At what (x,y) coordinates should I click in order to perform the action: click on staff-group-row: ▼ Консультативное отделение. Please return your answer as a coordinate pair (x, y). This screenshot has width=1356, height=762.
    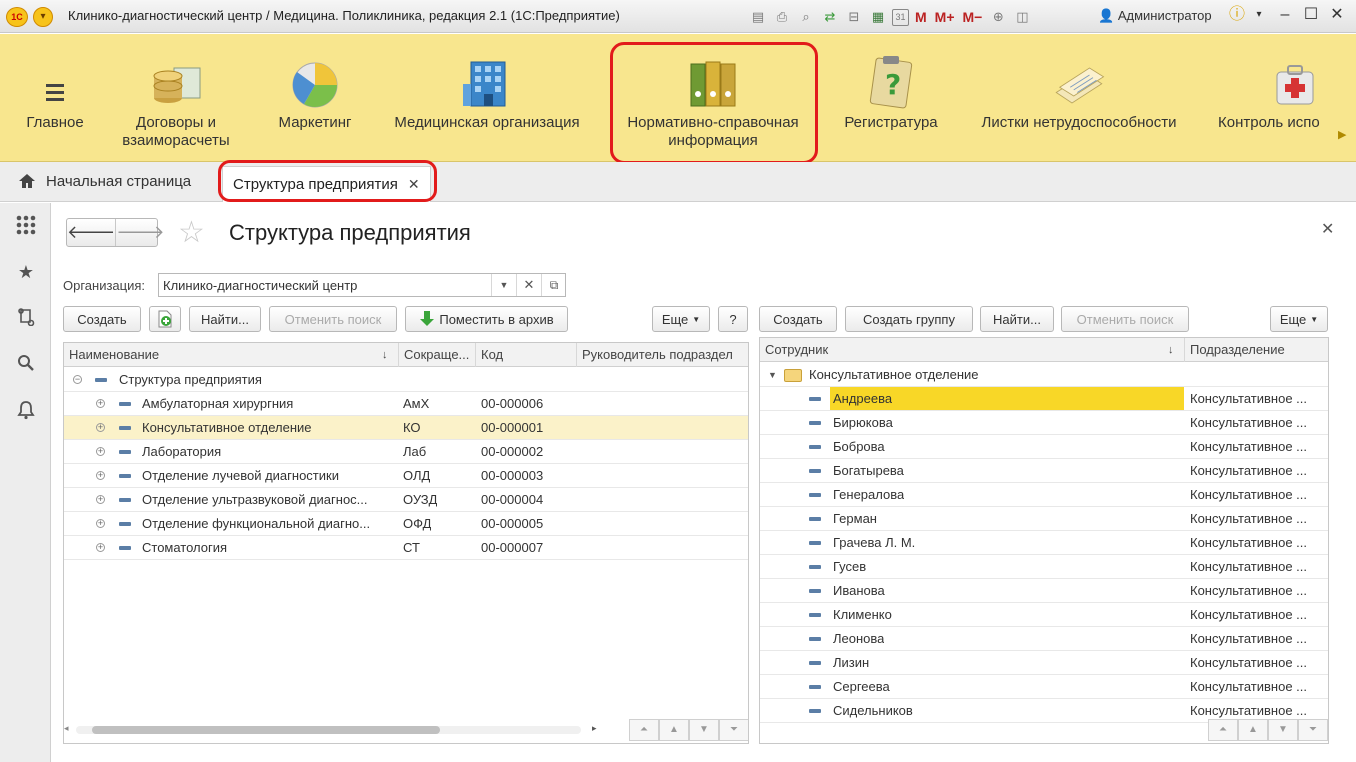
    Looking at the image, I should click on (1044, 375).